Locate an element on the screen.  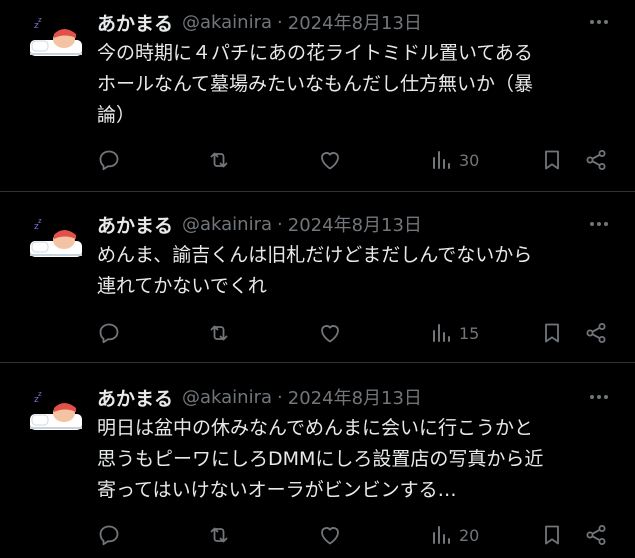
views-count: 20 is located at coordinates (469, 535).